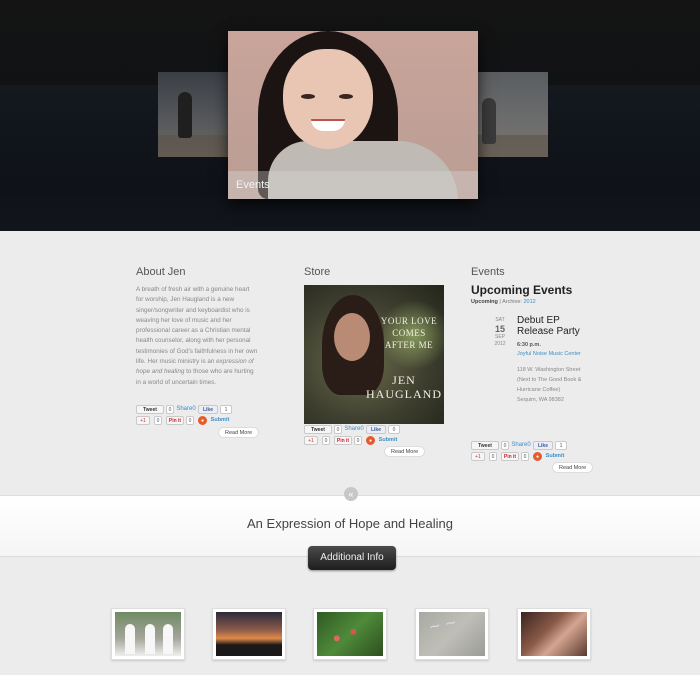 This screenshot has width=700, height=675. I want to click on gallery-thumb-flowers, so click(350, 634).